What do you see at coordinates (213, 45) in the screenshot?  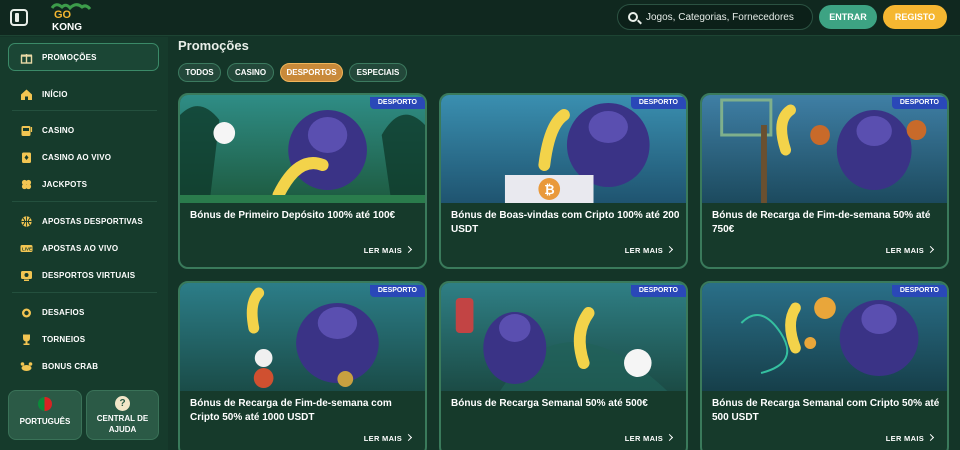 I see `page-title: Promoções` at bounding box center [213, 45].